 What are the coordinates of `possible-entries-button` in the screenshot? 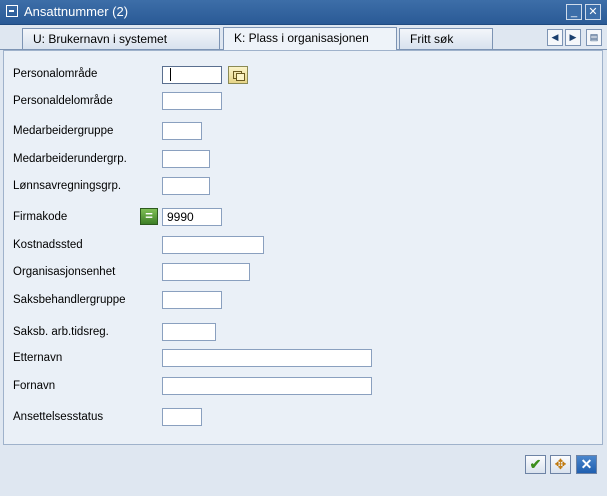 It's located at (238, 75).